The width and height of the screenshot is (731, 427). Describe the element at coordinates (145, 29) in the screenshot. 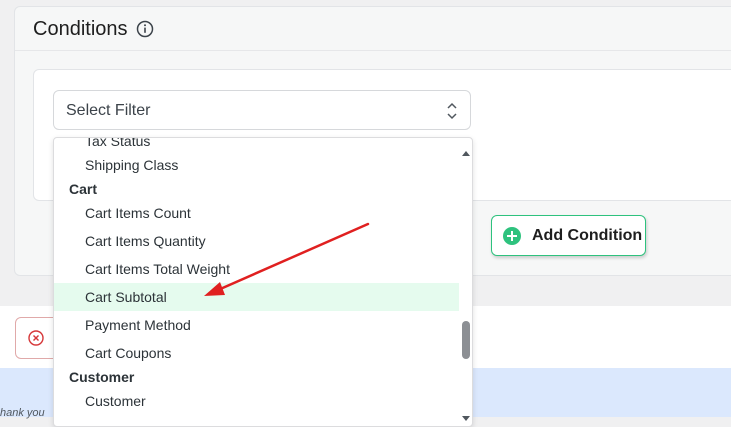

I see `info-icon` at that location.